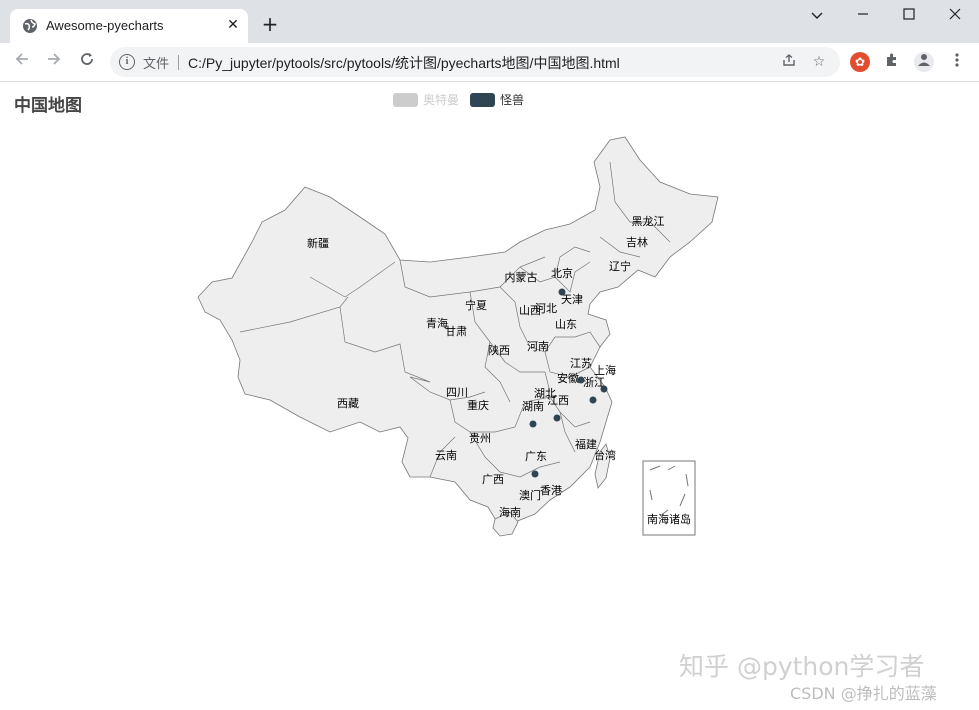 Image resolution: width=979 pixels, height=710 pixels. I want to click on province-label: 天津, so click(572, 299).